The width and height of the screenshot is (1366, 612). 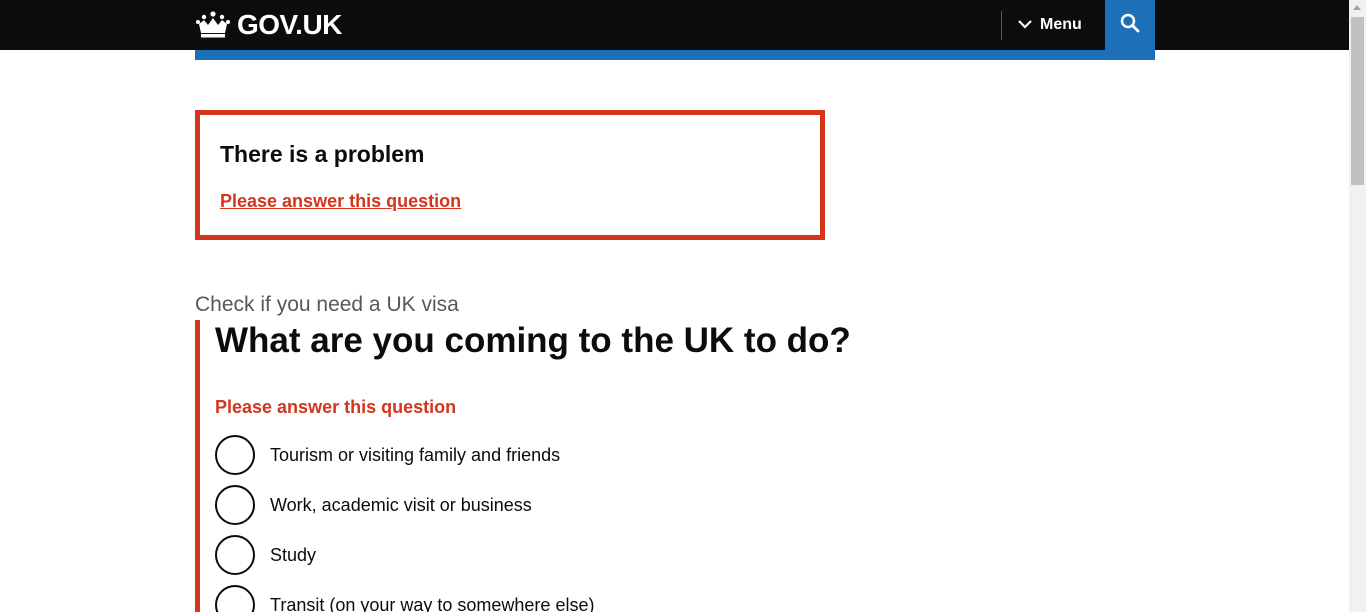 What do you see at coordinates (322, 154) in the screenshot?
I see `error-summary-title: There is a problem` at bounding box center [322, 154].